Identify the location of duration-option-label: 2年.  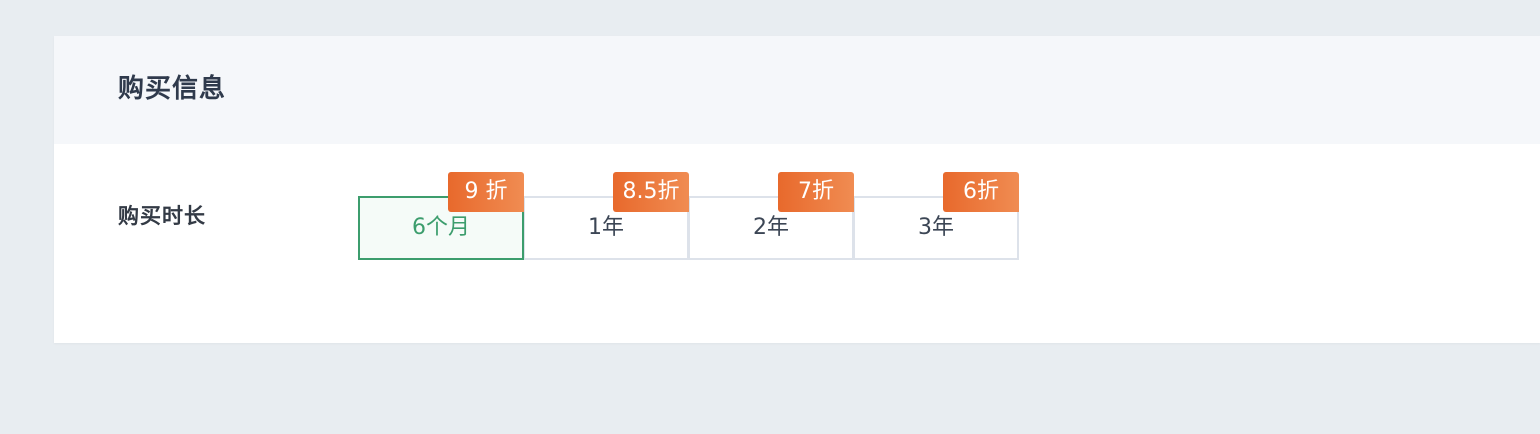
(771, 227).